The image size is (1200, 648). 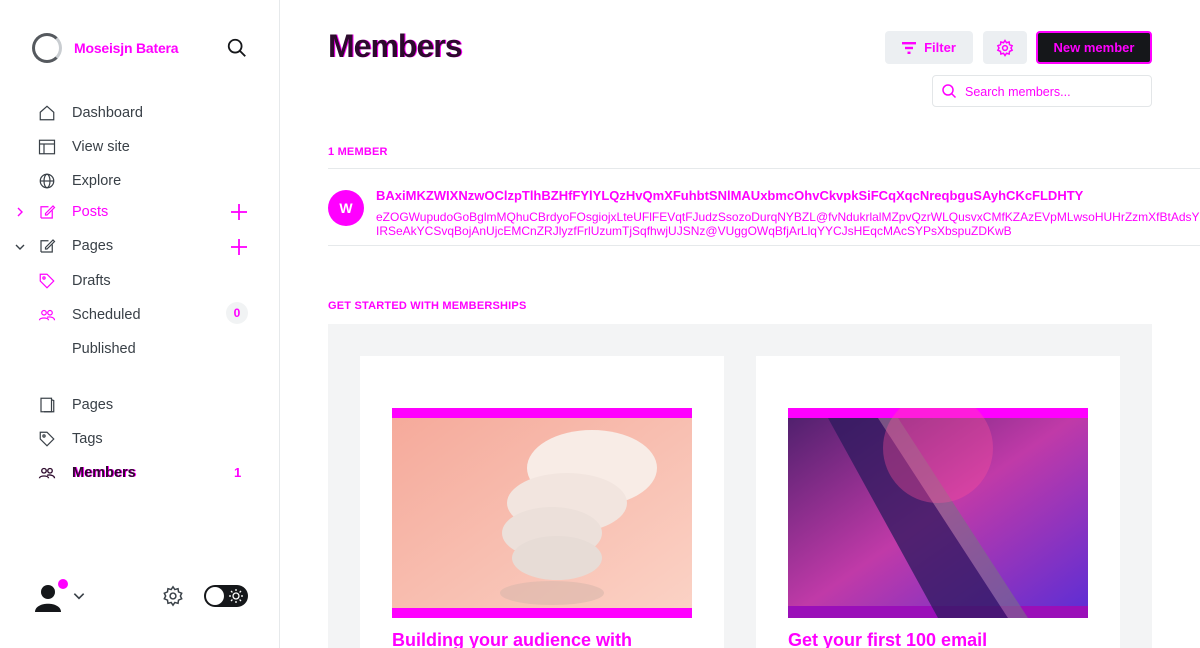 I want to click on members-count-badge: 0, so click(x=237, y=313).